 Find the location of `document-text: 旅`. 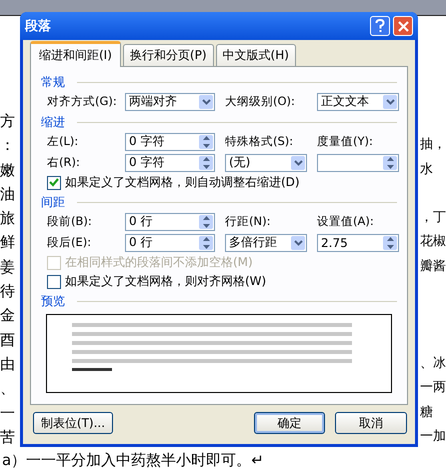

document-text: 旅 is located at coordinates (8, 219).